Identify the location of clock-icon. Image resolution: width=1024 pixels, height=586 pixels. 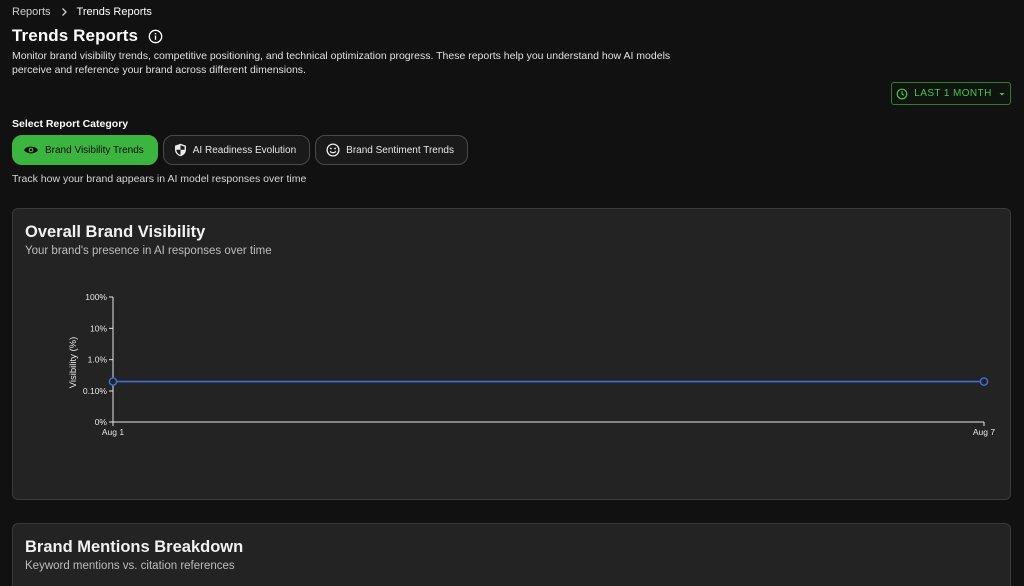
(902, 93).